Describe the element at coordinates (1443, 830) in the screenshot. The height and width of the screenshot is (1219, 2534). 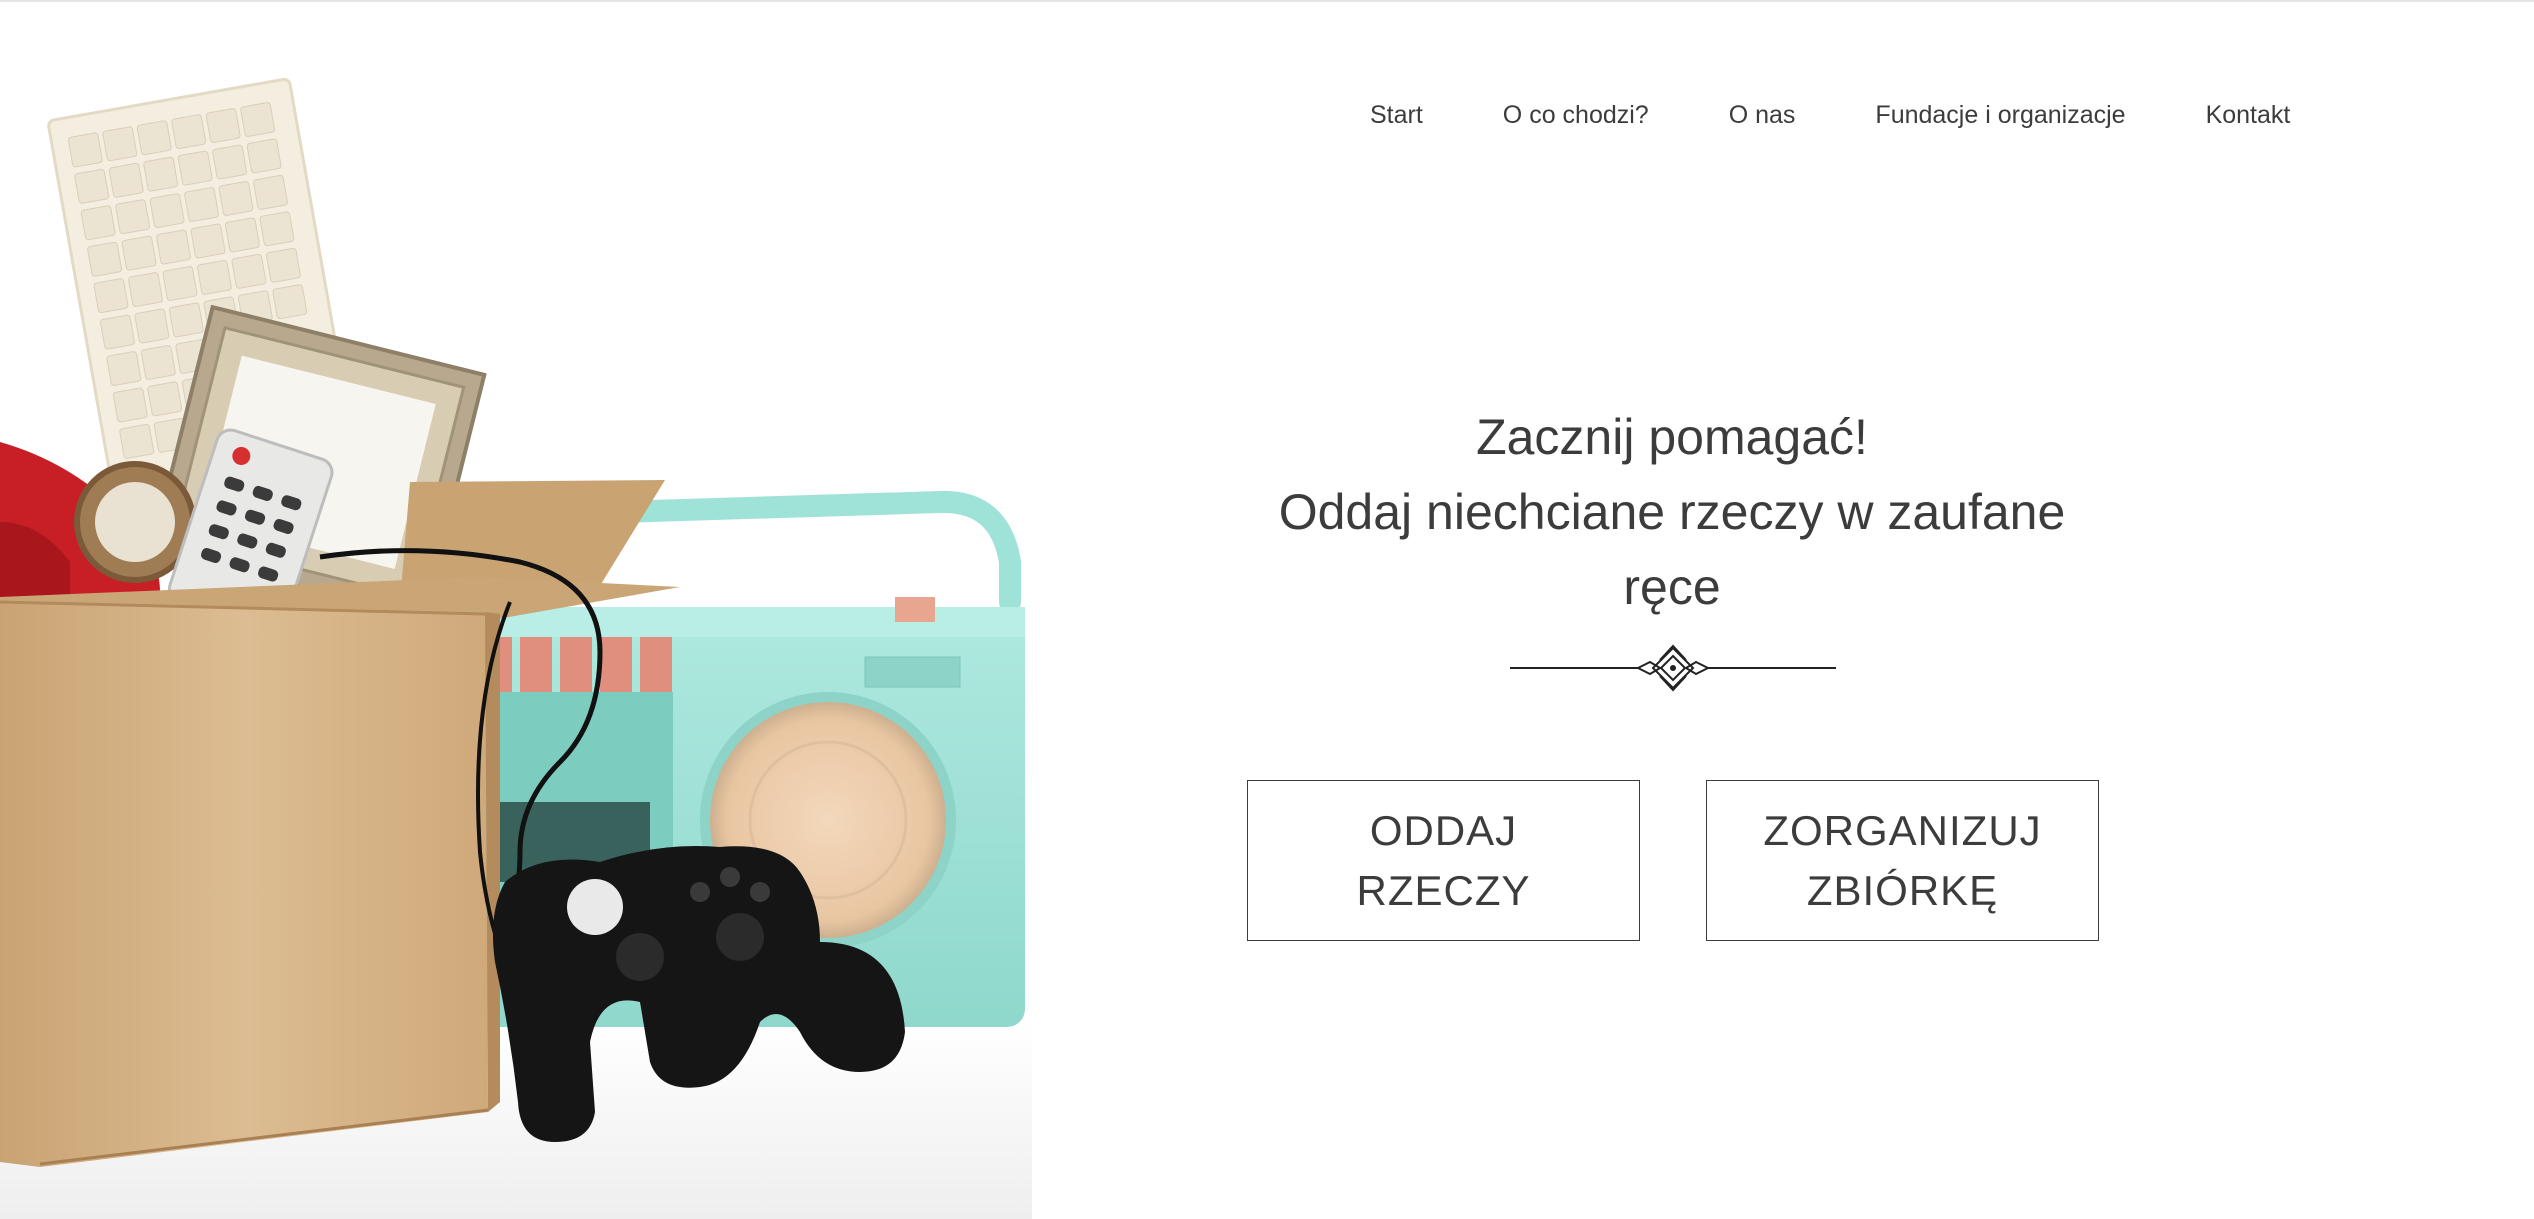
I see `give-items-line-1: ODDAJ` at that location.